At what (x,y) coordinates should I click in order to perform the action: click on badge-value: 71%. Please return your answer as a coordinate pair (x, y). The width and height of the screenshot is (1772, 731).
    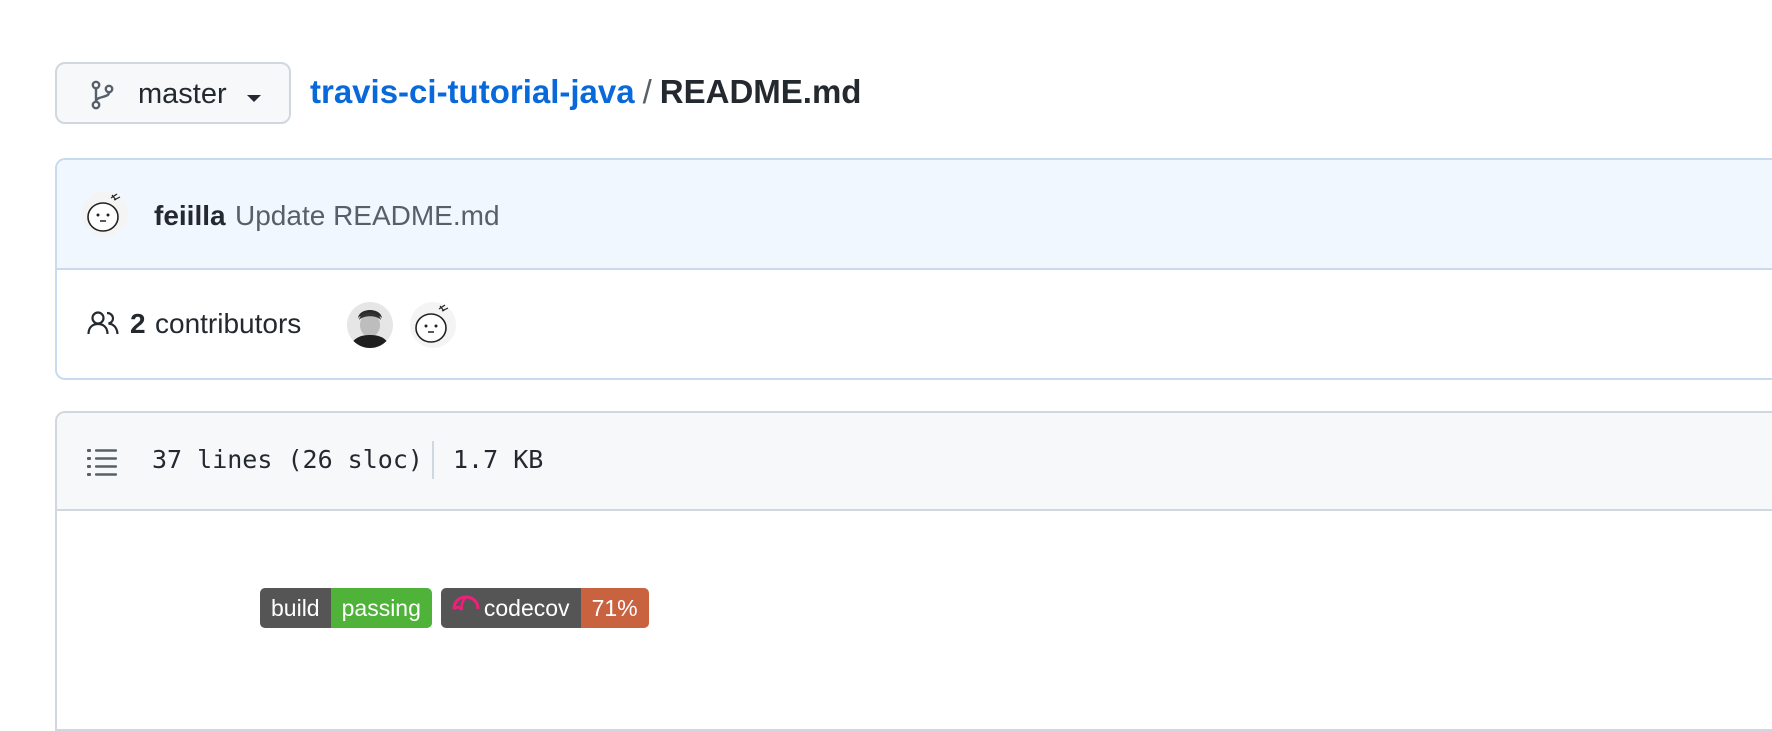
    Looking at the image, I should click on (614, 608).